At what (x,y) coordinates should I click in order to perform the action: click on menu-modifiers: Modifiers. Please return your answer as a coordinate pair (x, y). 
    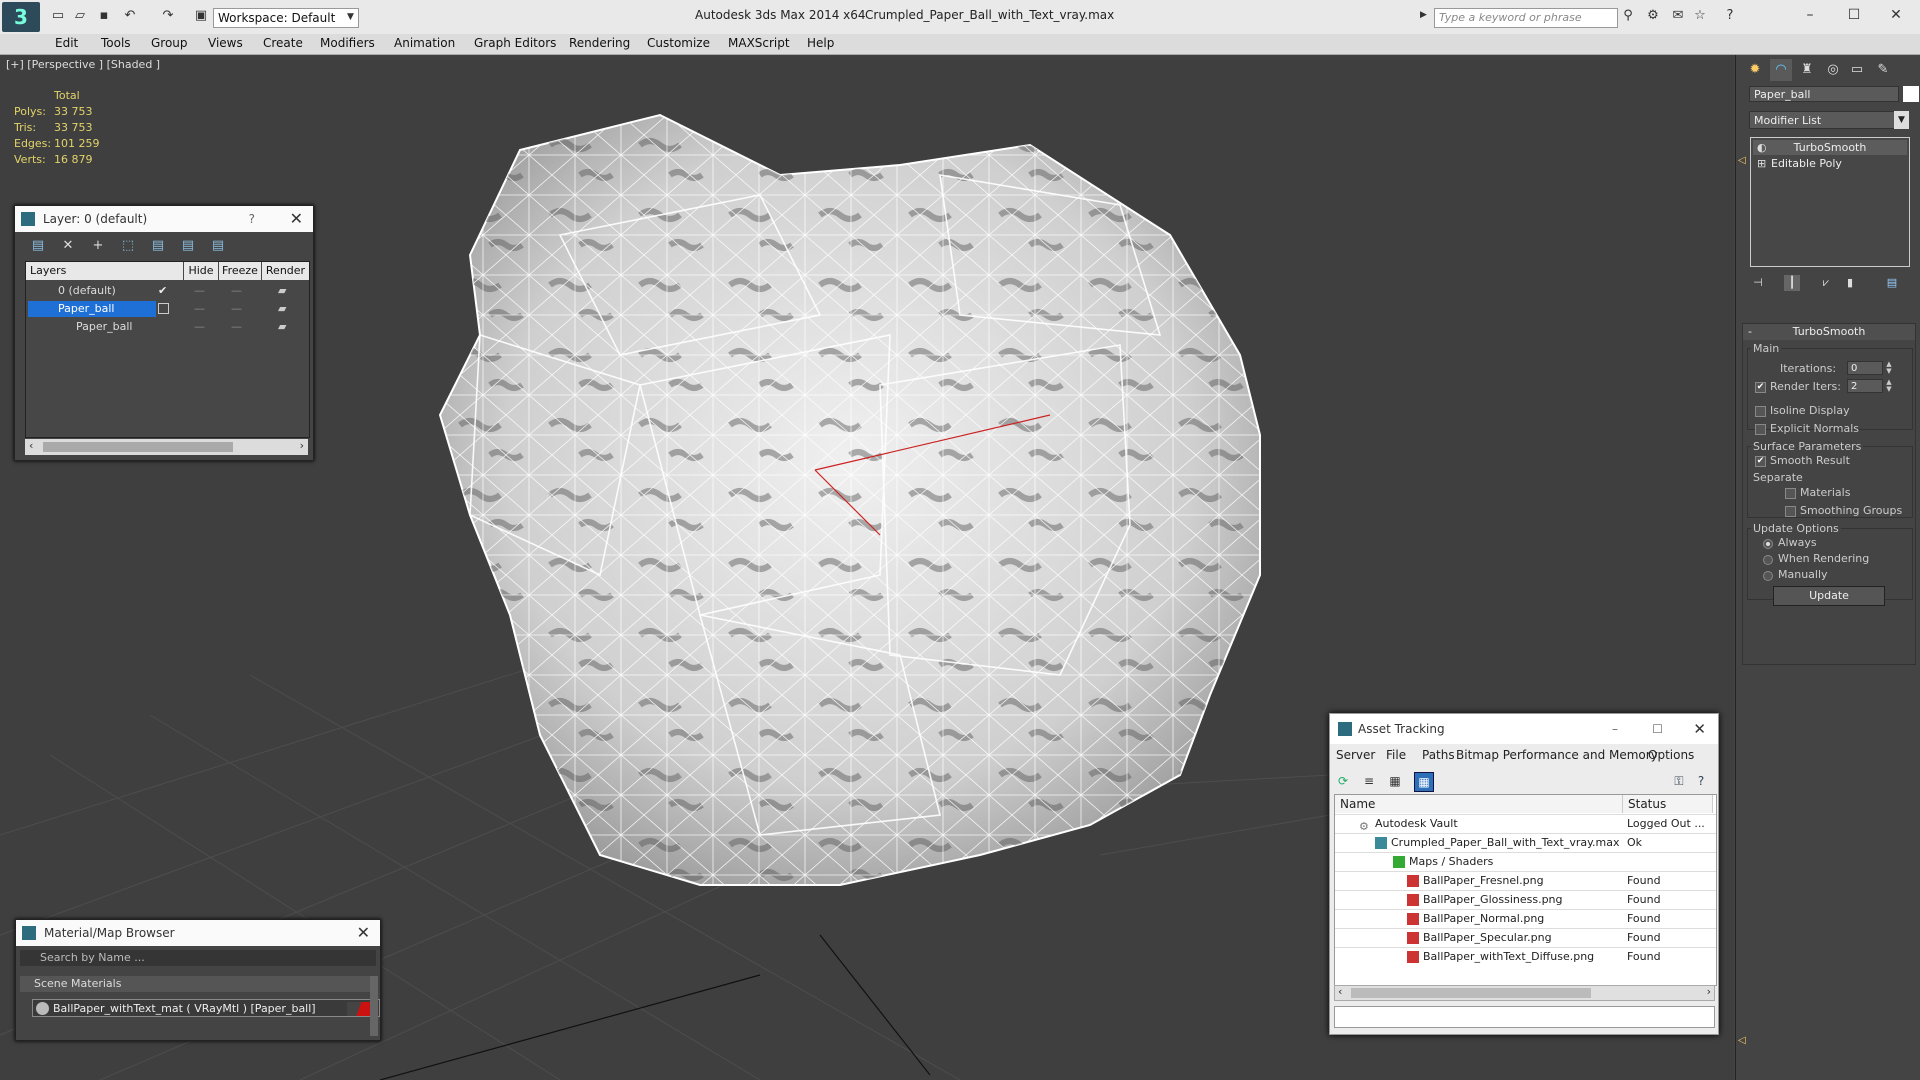
    Looking at the image, I should click on (347, 43).